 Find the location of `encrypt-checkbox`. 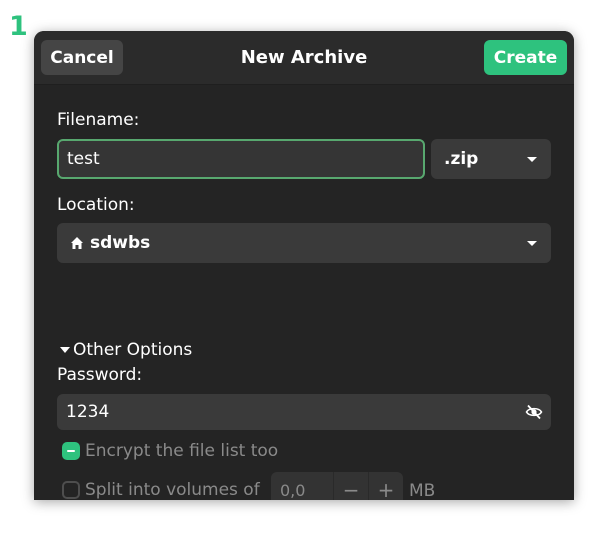

encrypt-checkbox is located at coordinates (71, 451).